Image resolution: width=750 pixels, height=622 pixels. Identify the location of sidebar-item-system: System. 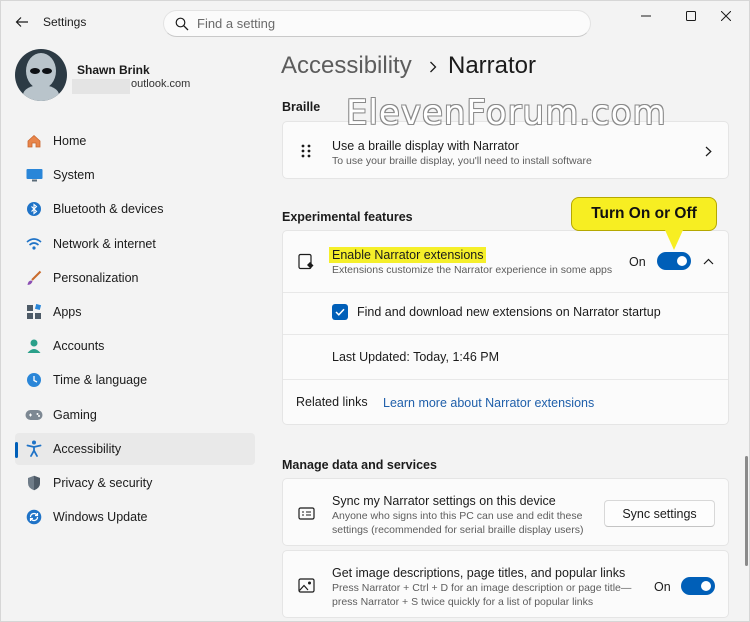
(135, 175).